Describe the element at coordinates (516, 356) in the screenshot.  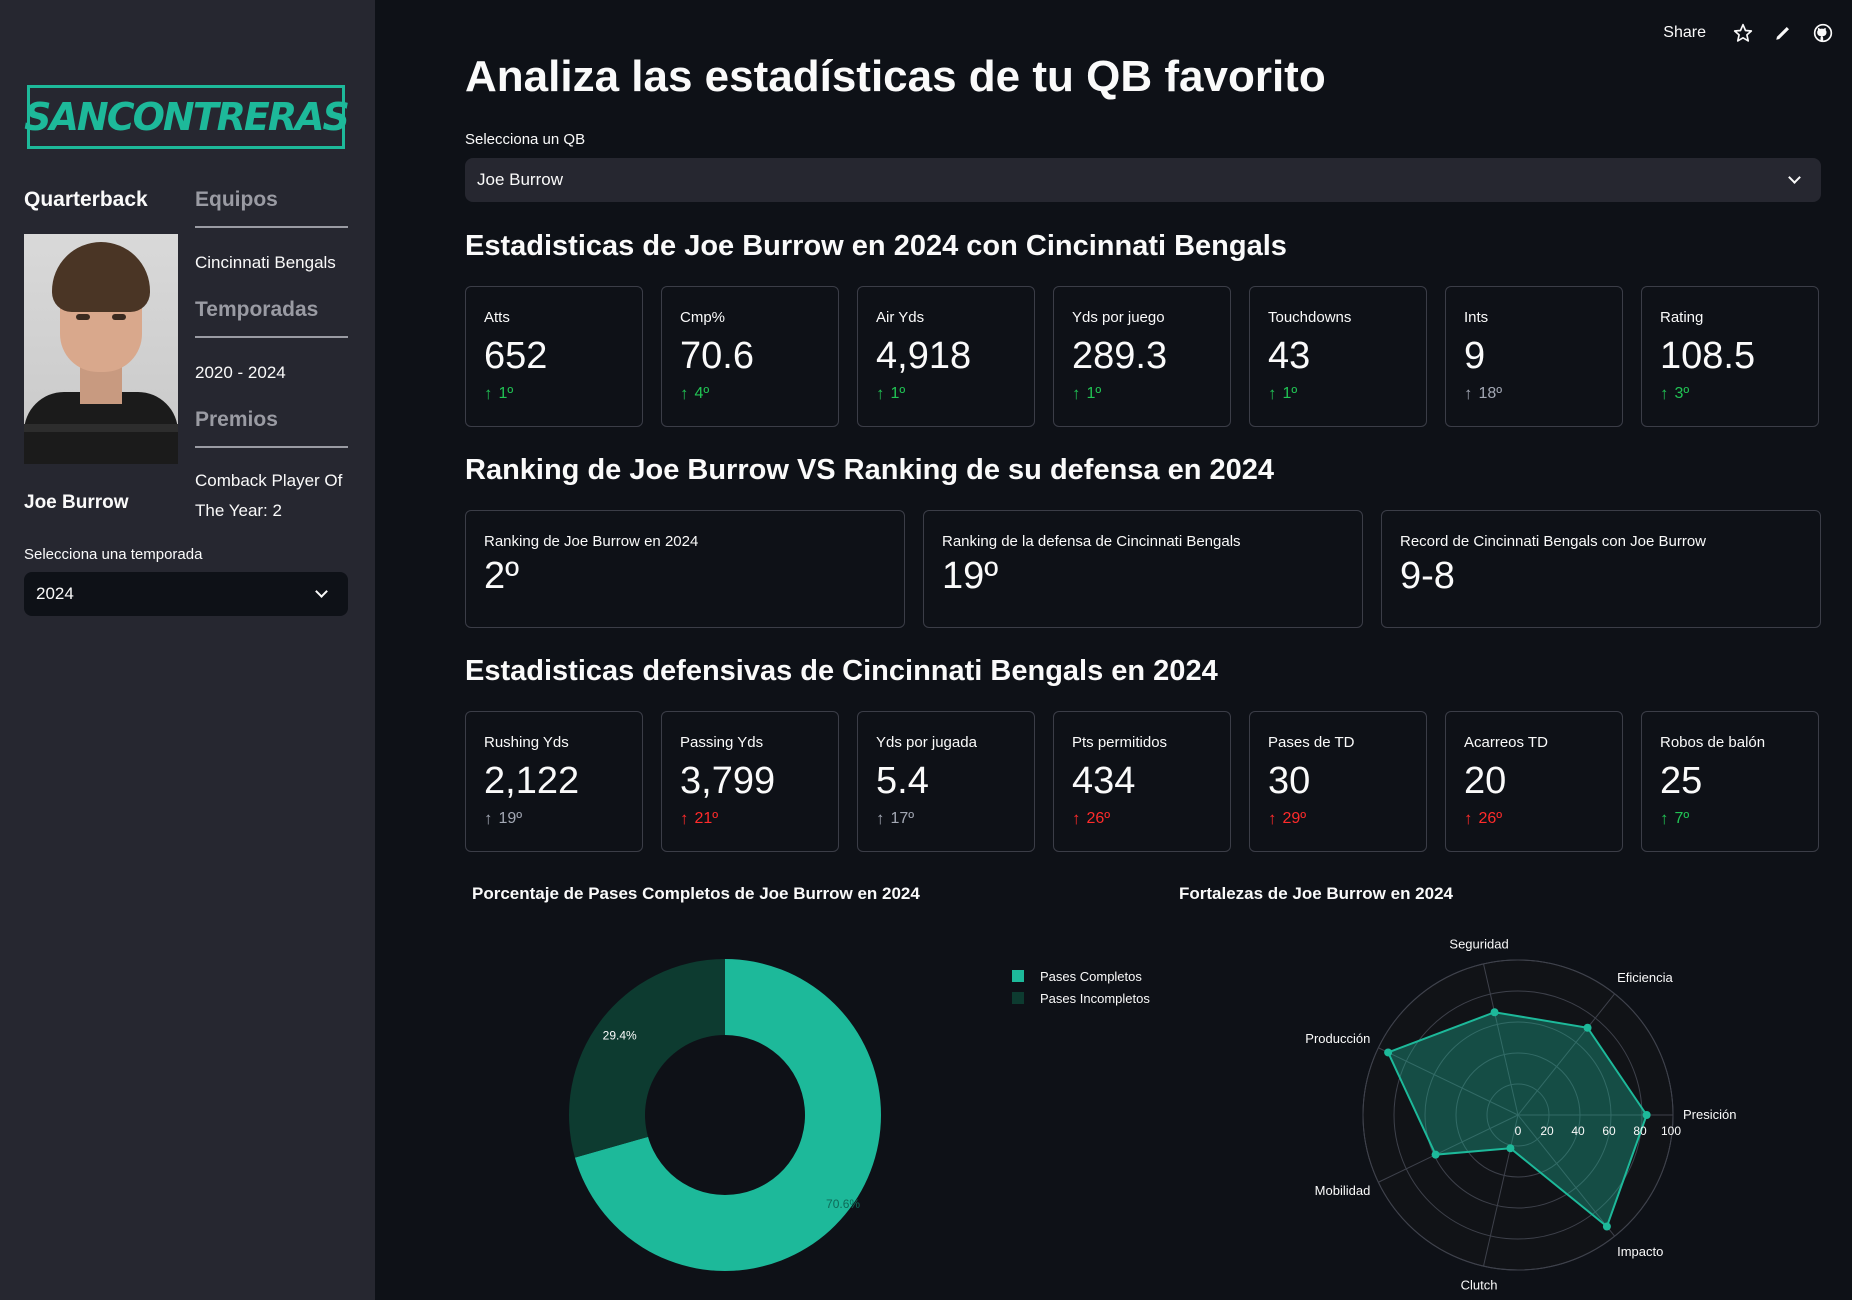
I see `metric-value: 652` at that location.